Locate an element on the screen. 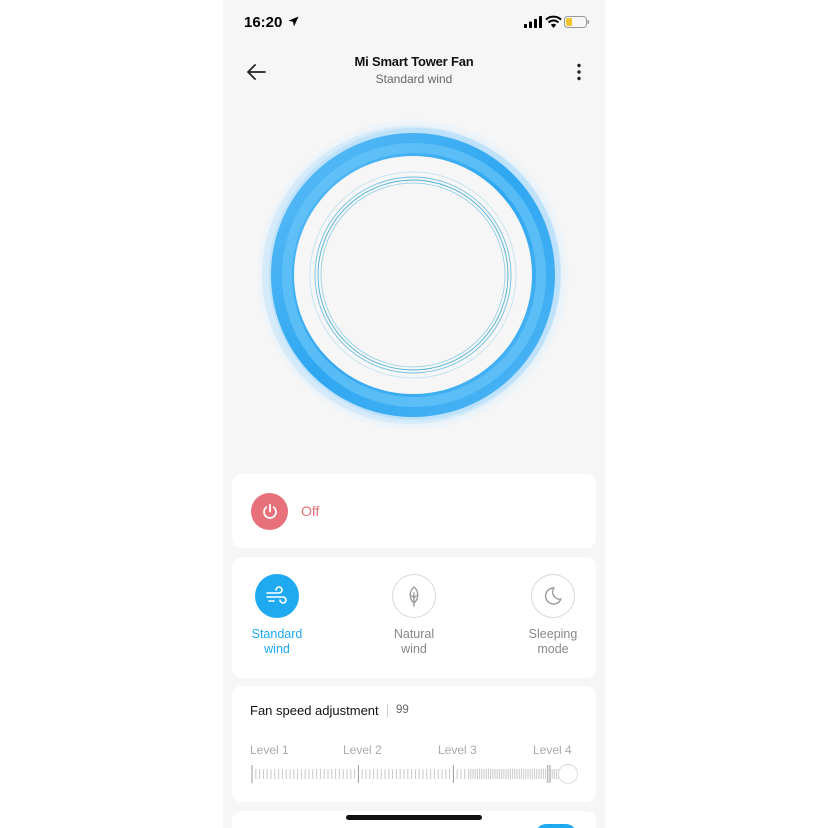 The image size is (828, 828). mode-label-line1: Standard is located at coordinates (277, 634).